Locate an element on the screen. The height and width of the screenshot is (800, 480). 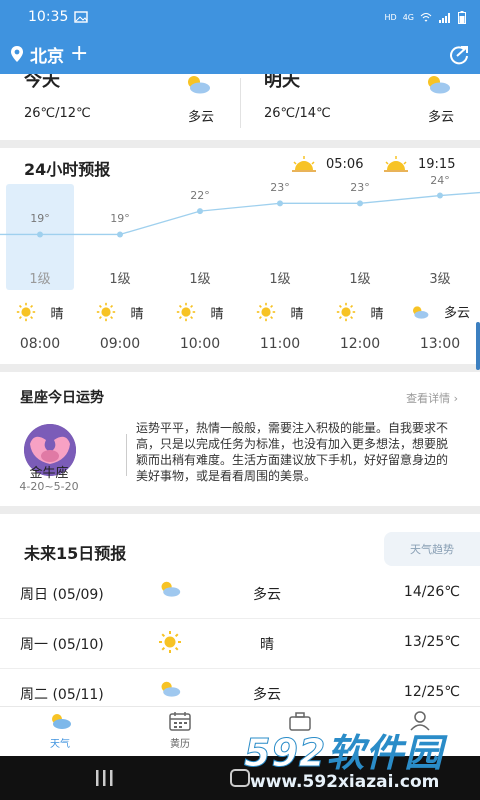
hour-time: 12:00 is located at coordinates (360, 344).